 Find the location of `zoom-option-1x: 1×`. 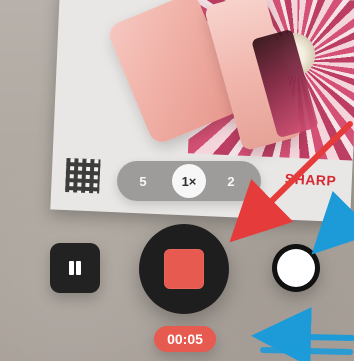

zoom-option-1x: 1× is located at coordinates (189, 181).